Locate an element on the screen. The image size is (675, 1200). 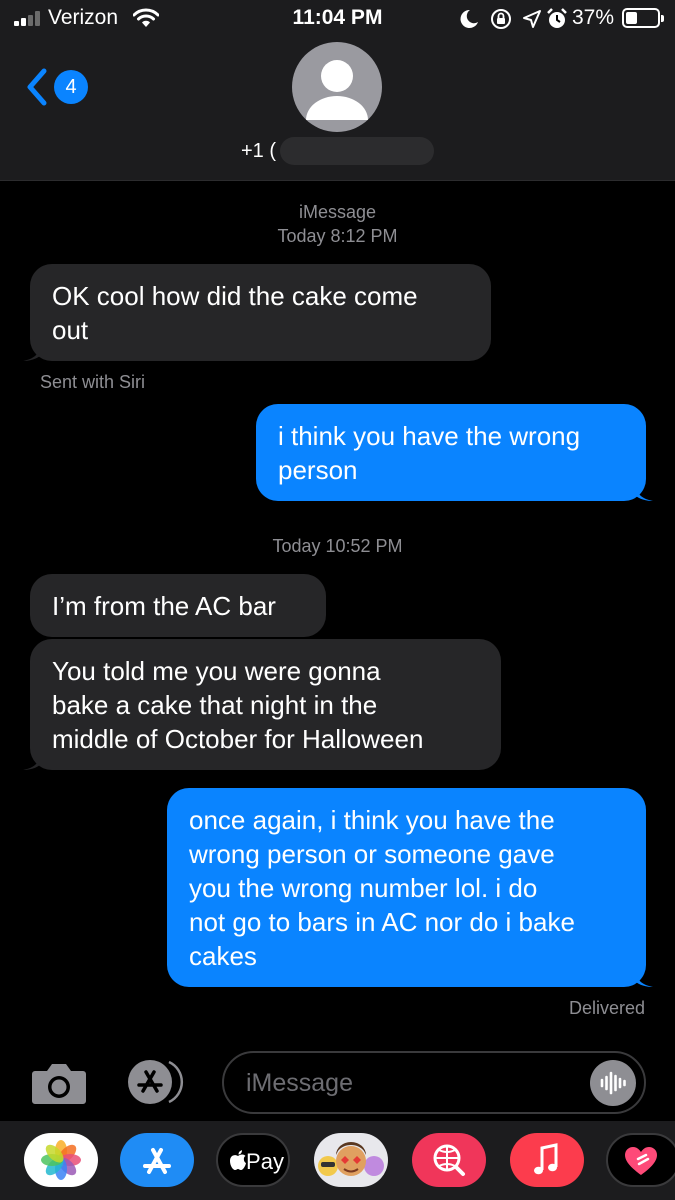
timestamp: Today 8:12 PM is located at coordinates (337, 236).